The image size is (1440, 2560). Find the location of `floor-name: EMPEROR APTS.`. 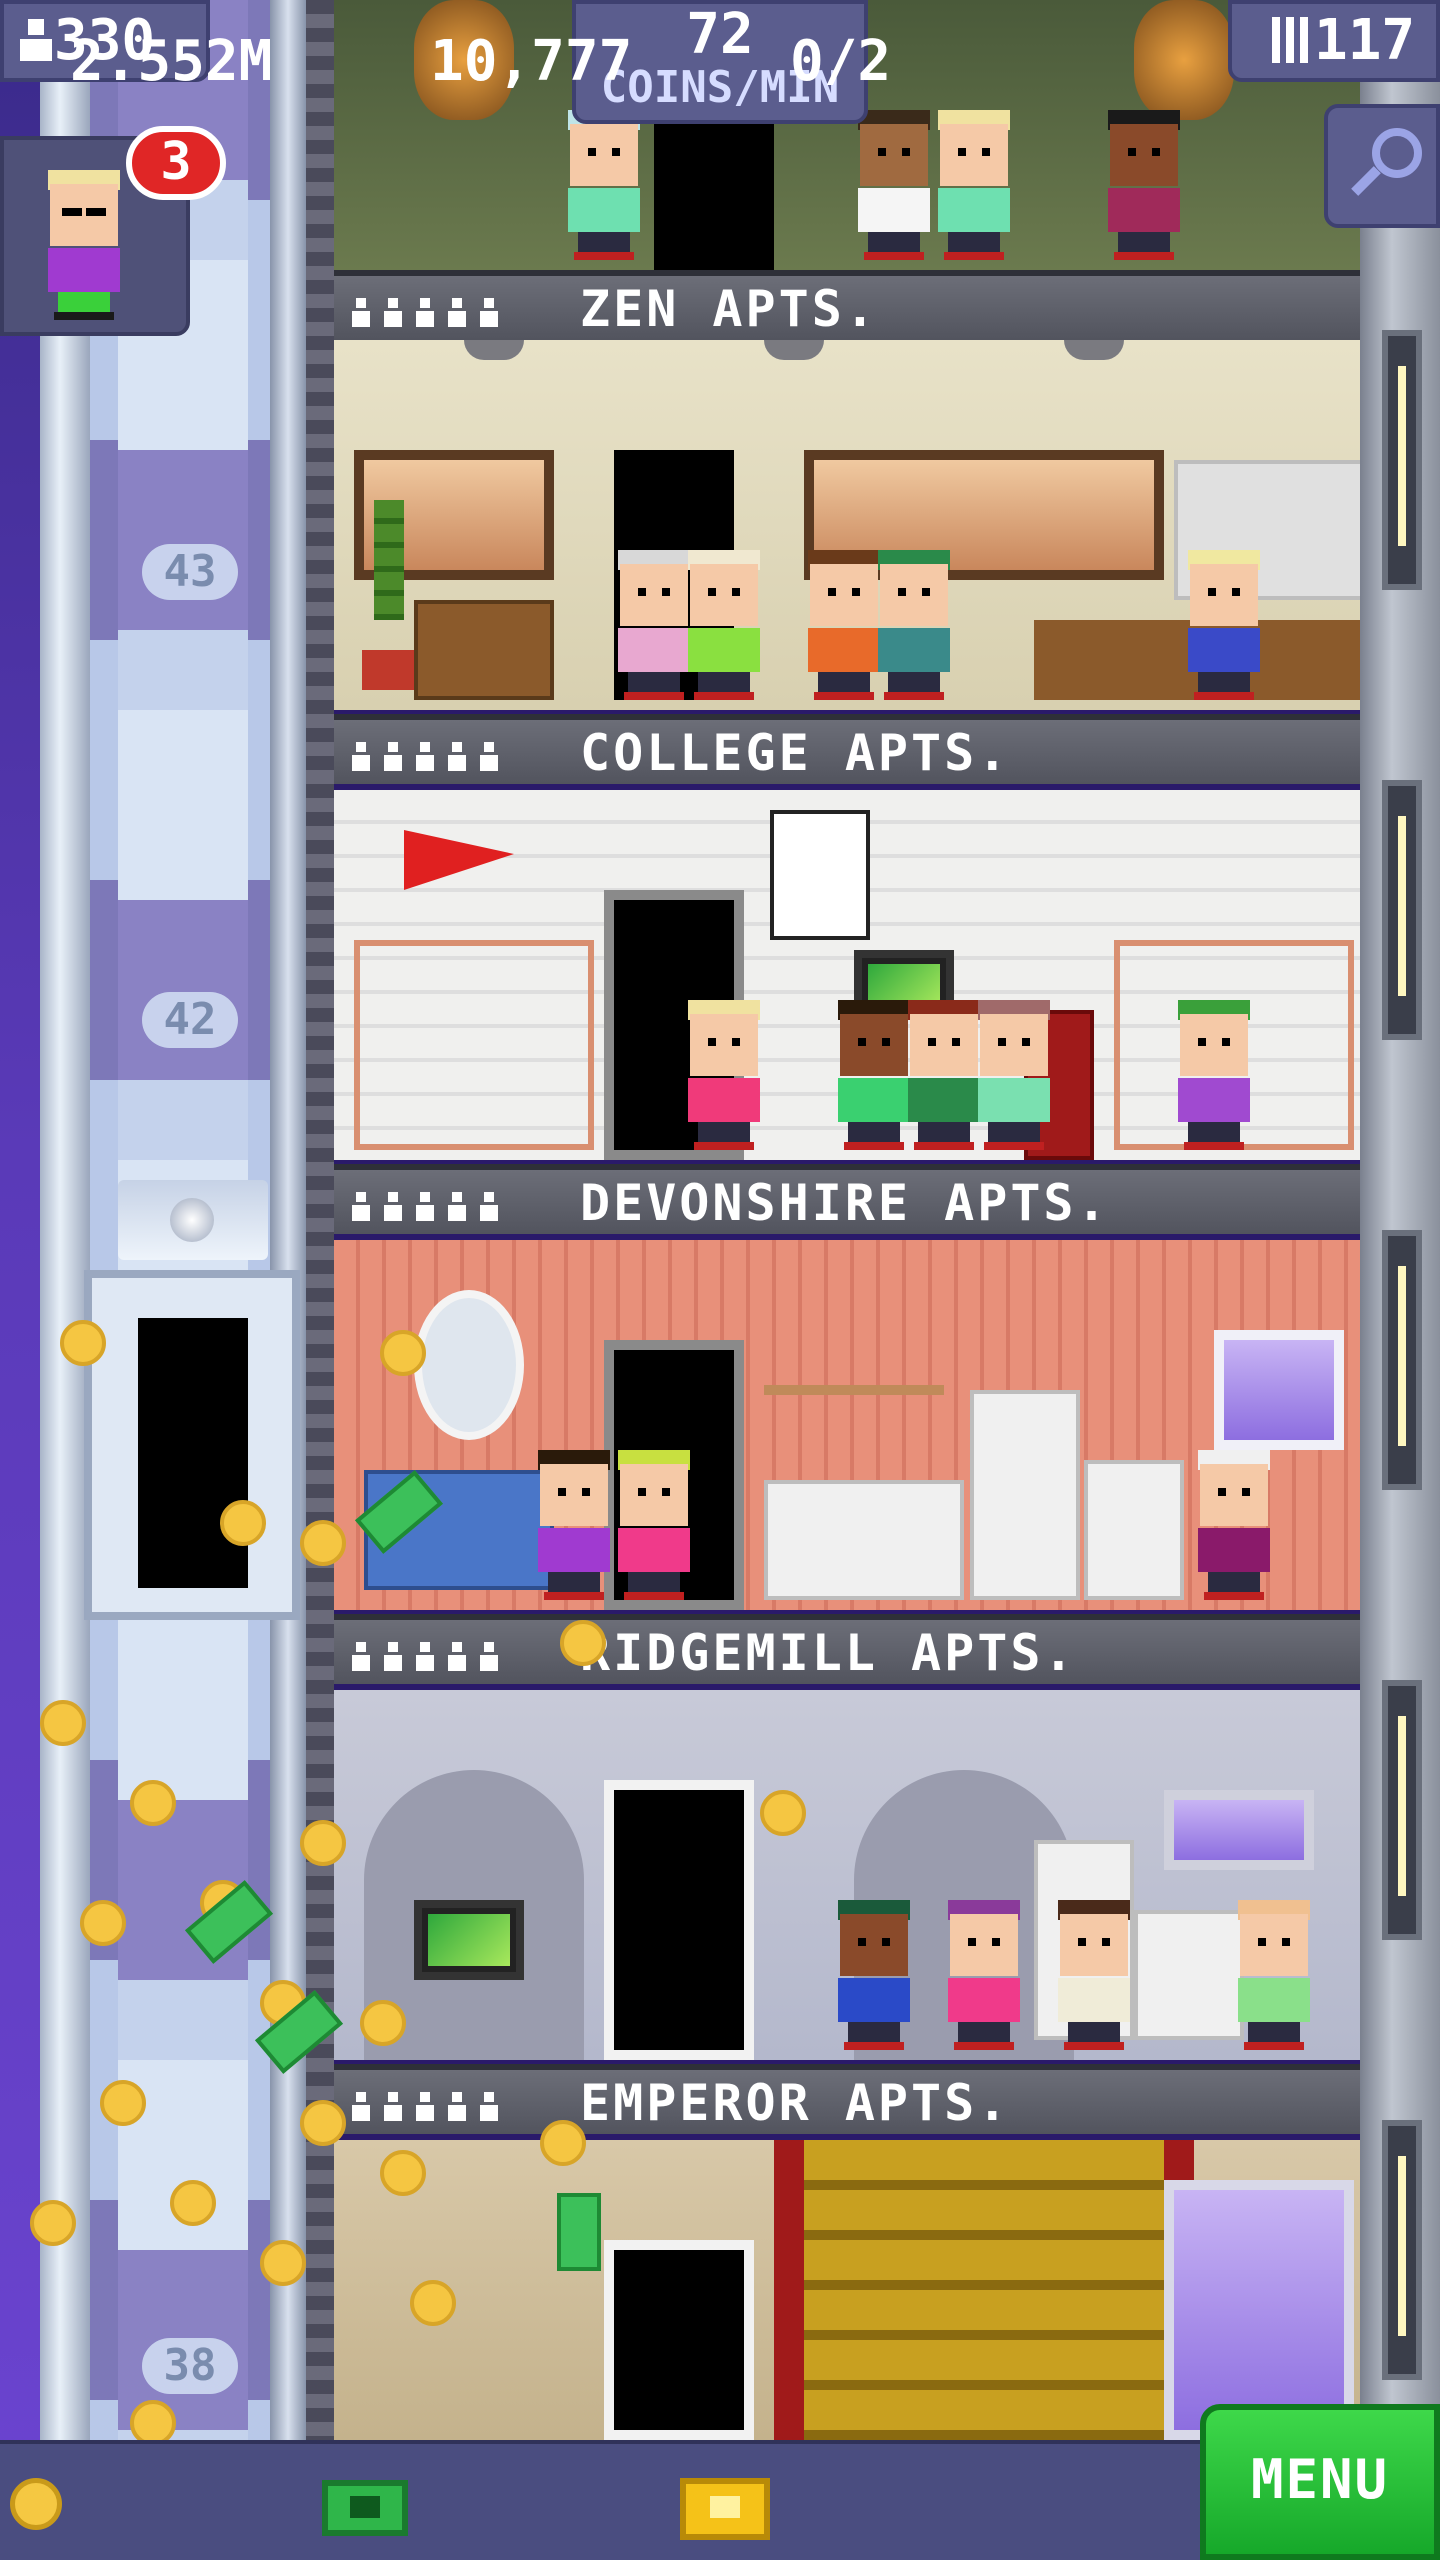

floor-name: EMPEROR APTS. is located at coordinates (795, 2103).